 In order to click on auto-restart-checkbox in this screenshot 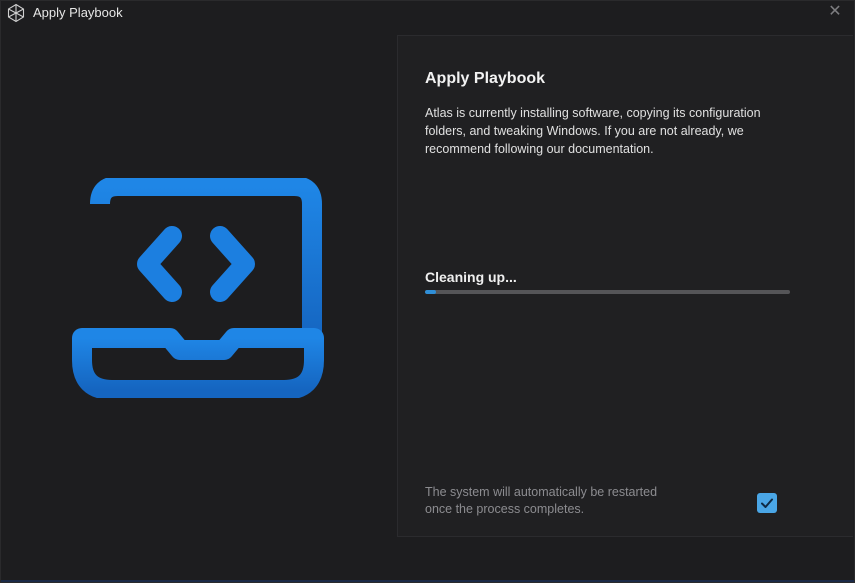, I will do `click(767, 503)`.